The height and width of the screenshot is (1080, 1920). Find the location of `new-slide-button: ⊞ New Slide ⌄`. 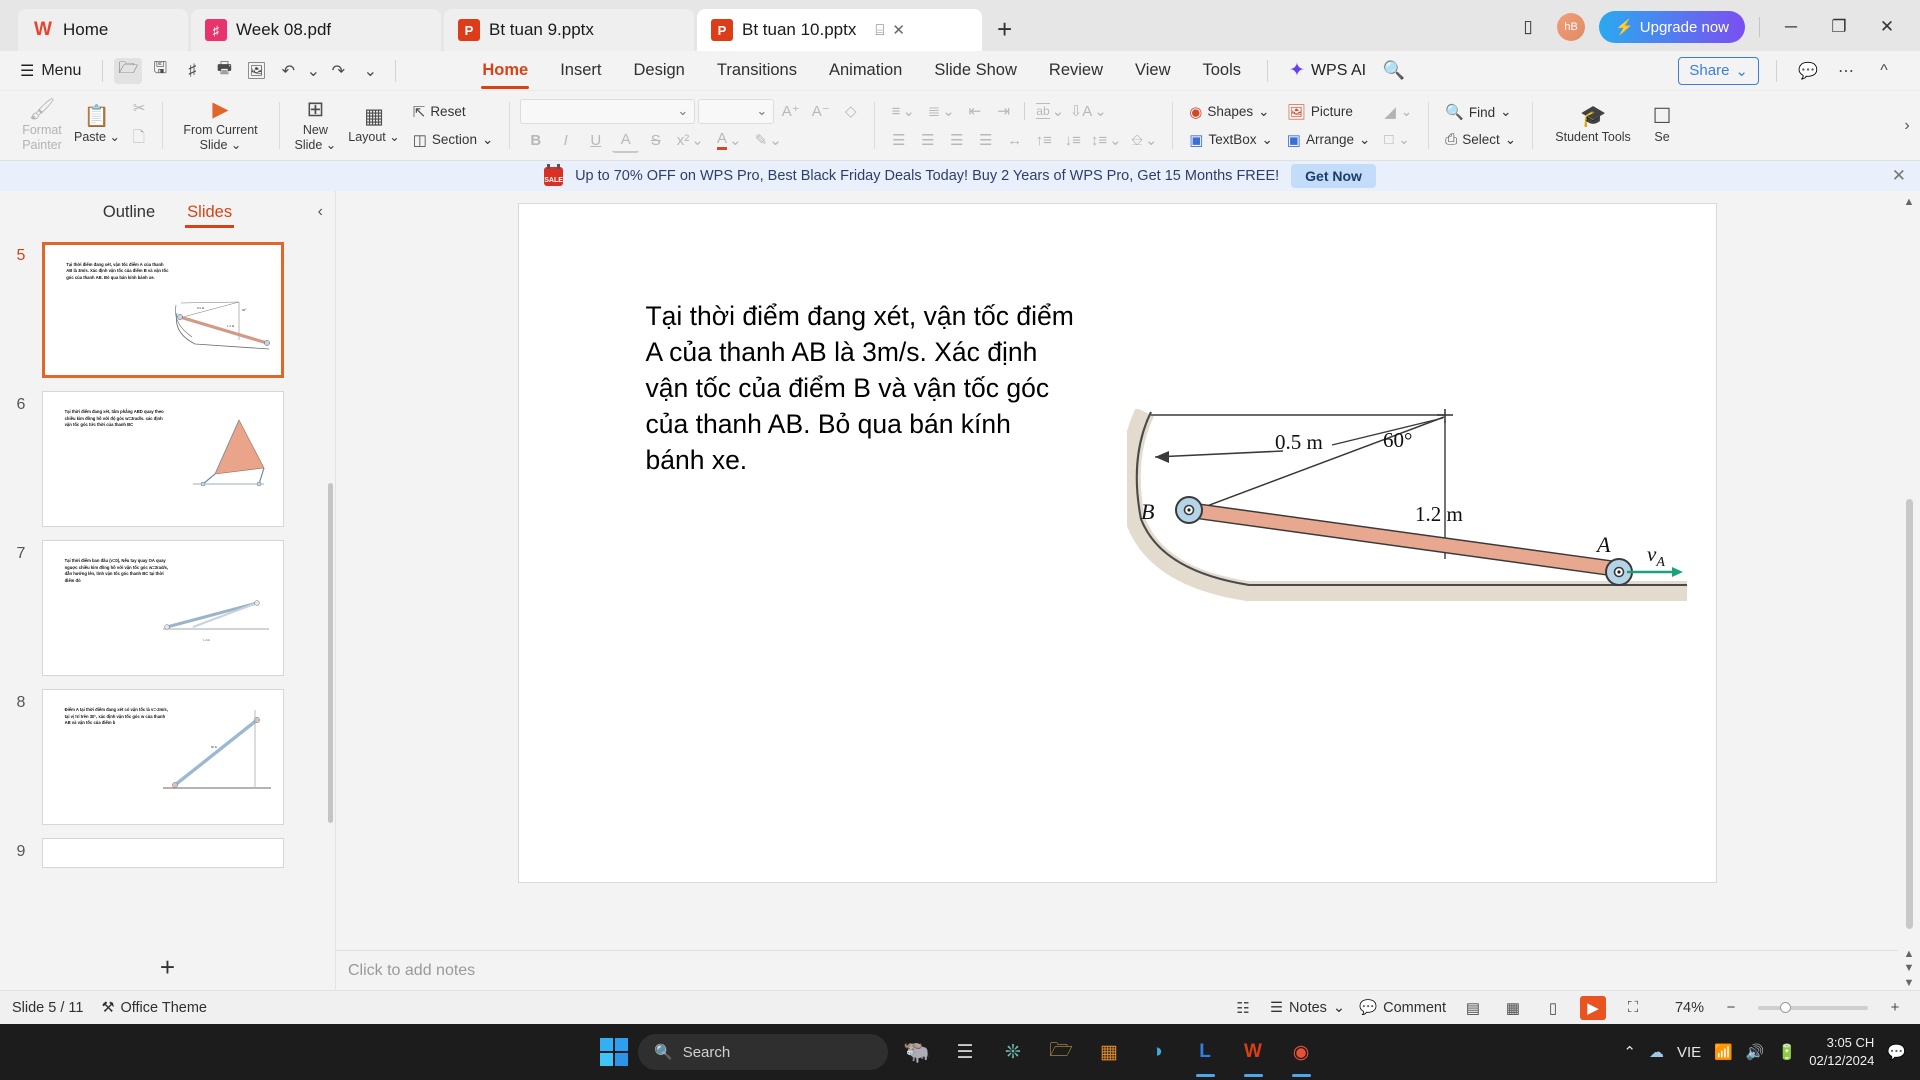

new-slide-button: ⊞ New Slide ⌄ is located at coordinates (316, 126).